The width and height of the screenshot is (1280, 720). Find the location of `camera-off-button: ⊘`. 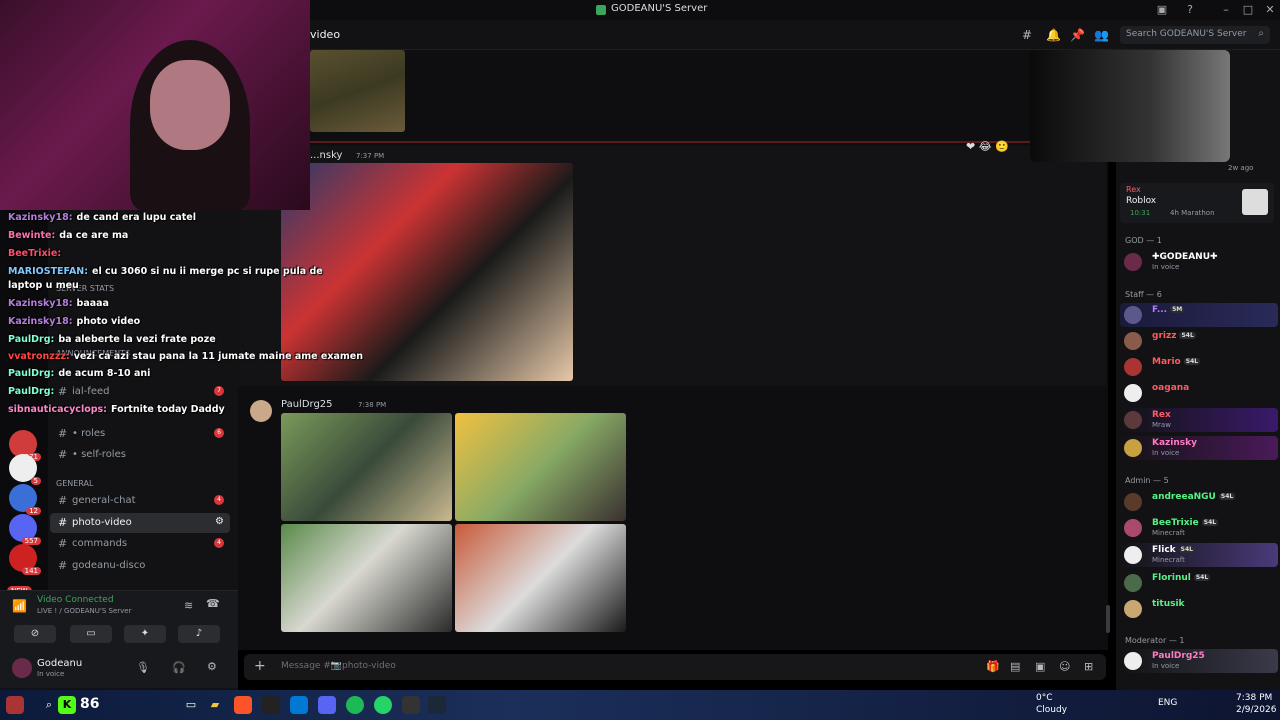

camera-off-button: ⊘ is located at coordinates (35, 634).